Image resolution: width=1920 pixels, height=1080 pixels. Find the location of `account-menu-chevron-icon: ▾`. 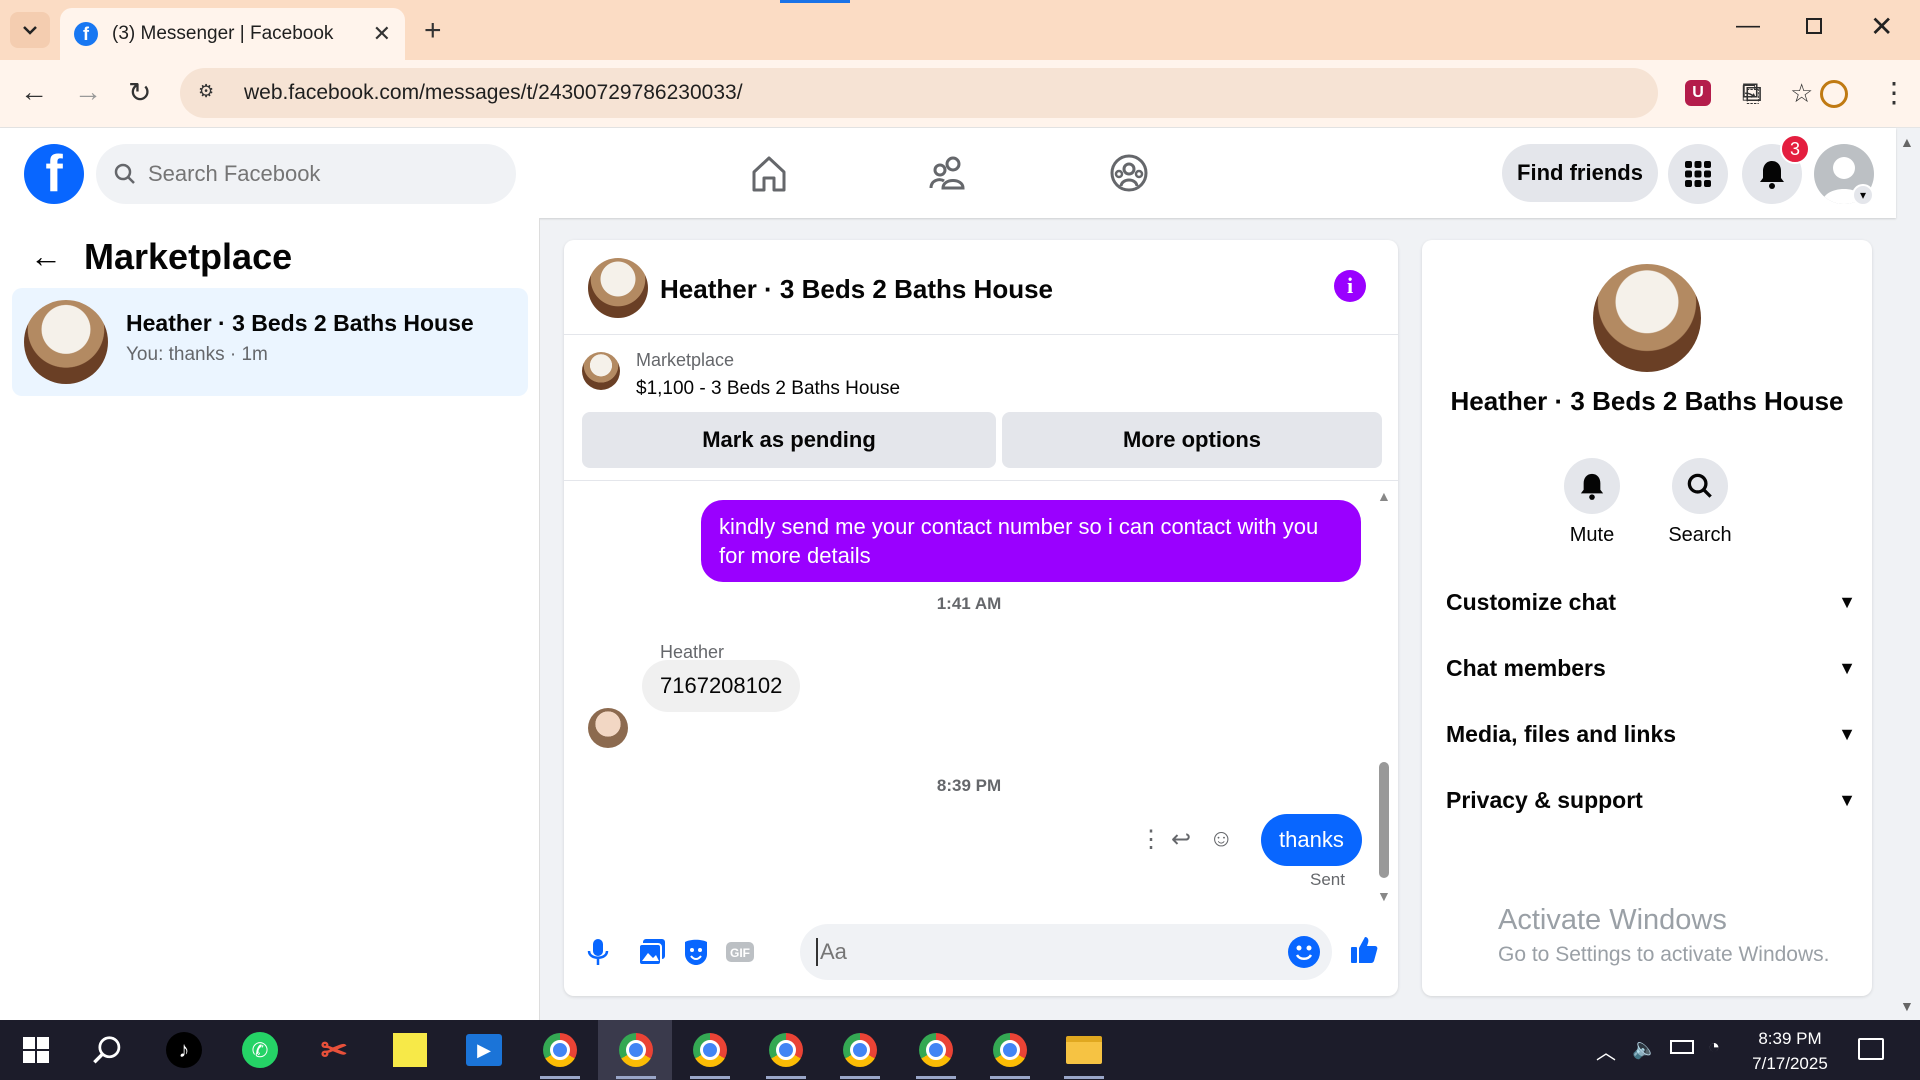

account-menu-chevron-icon: ▾ is located at coordinates (1863, 195).